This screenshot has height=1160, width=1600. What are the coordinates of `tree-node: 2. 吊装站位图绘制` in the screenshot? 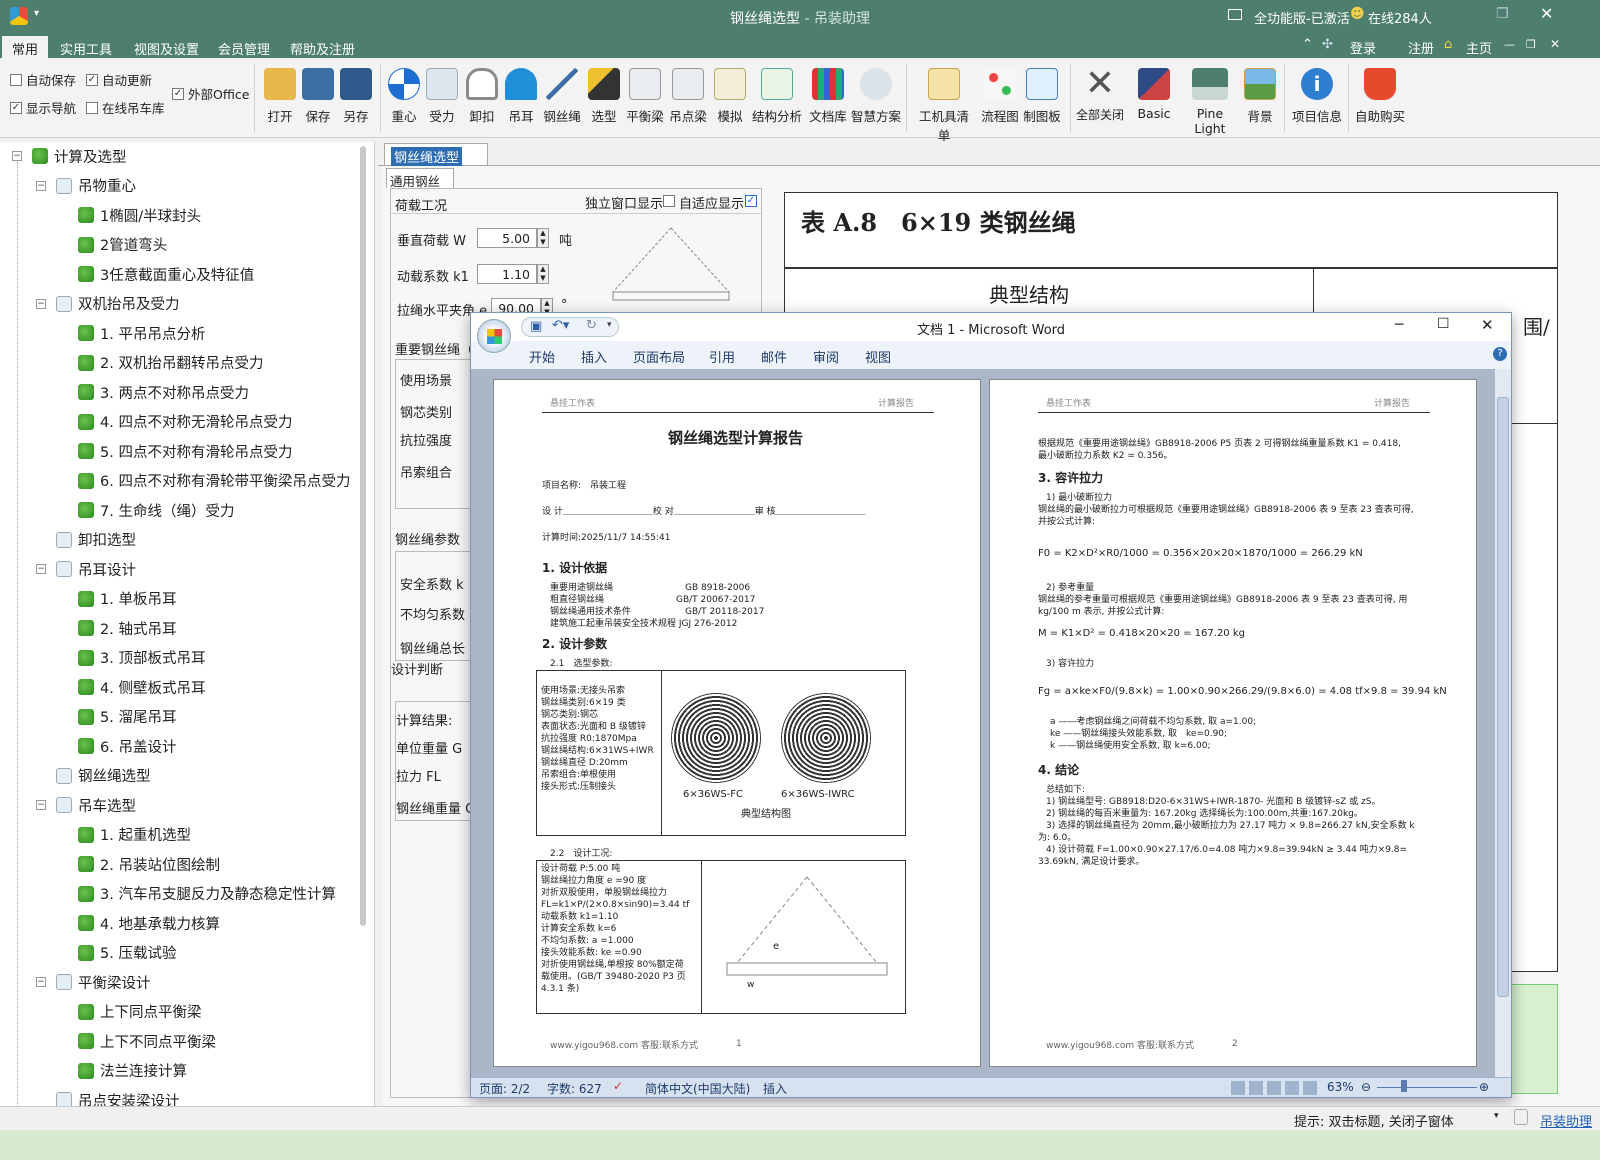 It's located at (149, 864).